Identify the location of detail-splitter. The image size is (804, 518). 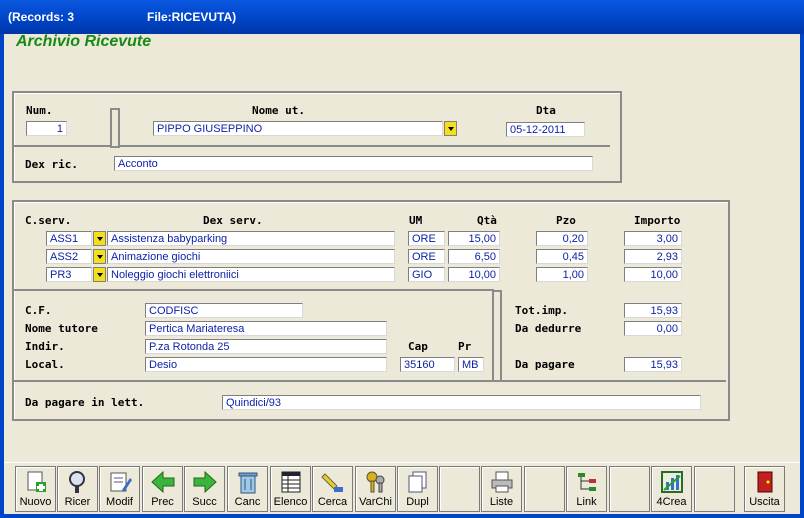
(497, 336).